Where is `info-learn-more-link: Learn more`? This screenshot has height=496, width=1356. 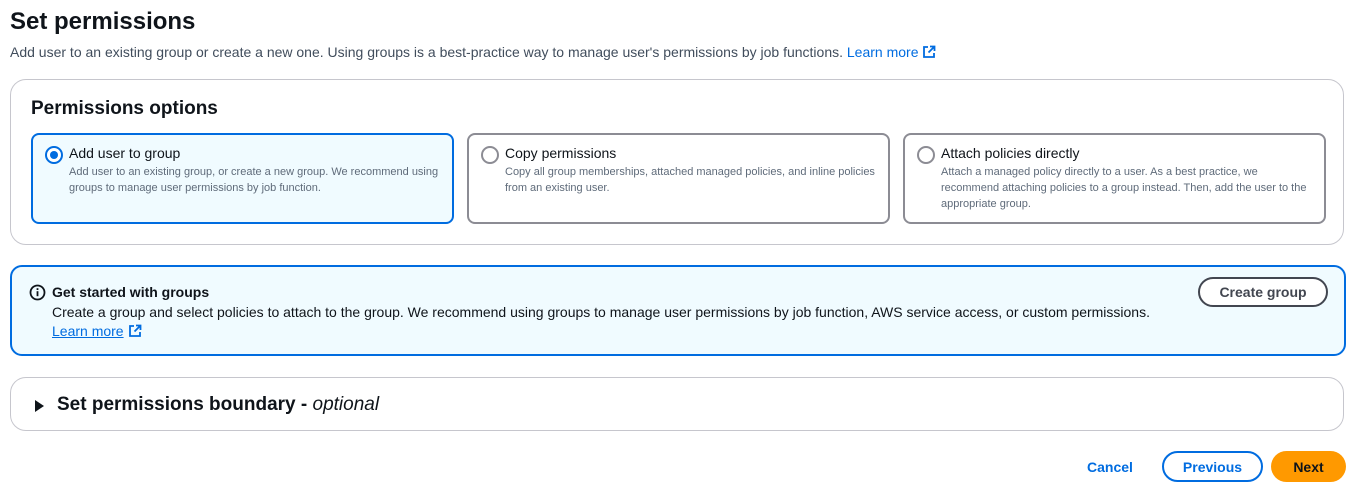
info-learn-more-link: Learn more is located at coordinates (97, 331).